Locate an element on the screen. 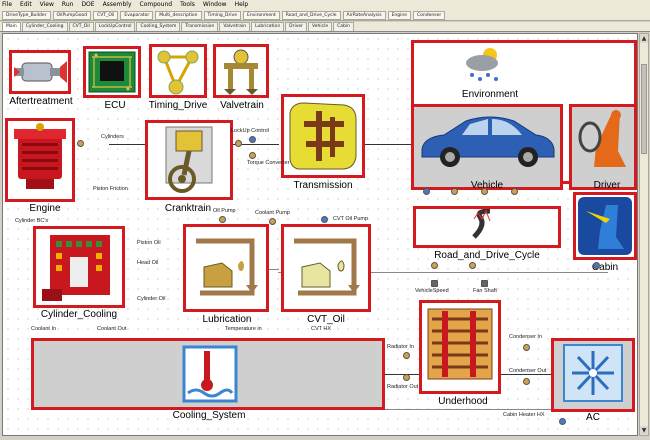  road-and-drive-cycle-label: Road_and_Drive_Cycle is located at coordinates (487, 255).